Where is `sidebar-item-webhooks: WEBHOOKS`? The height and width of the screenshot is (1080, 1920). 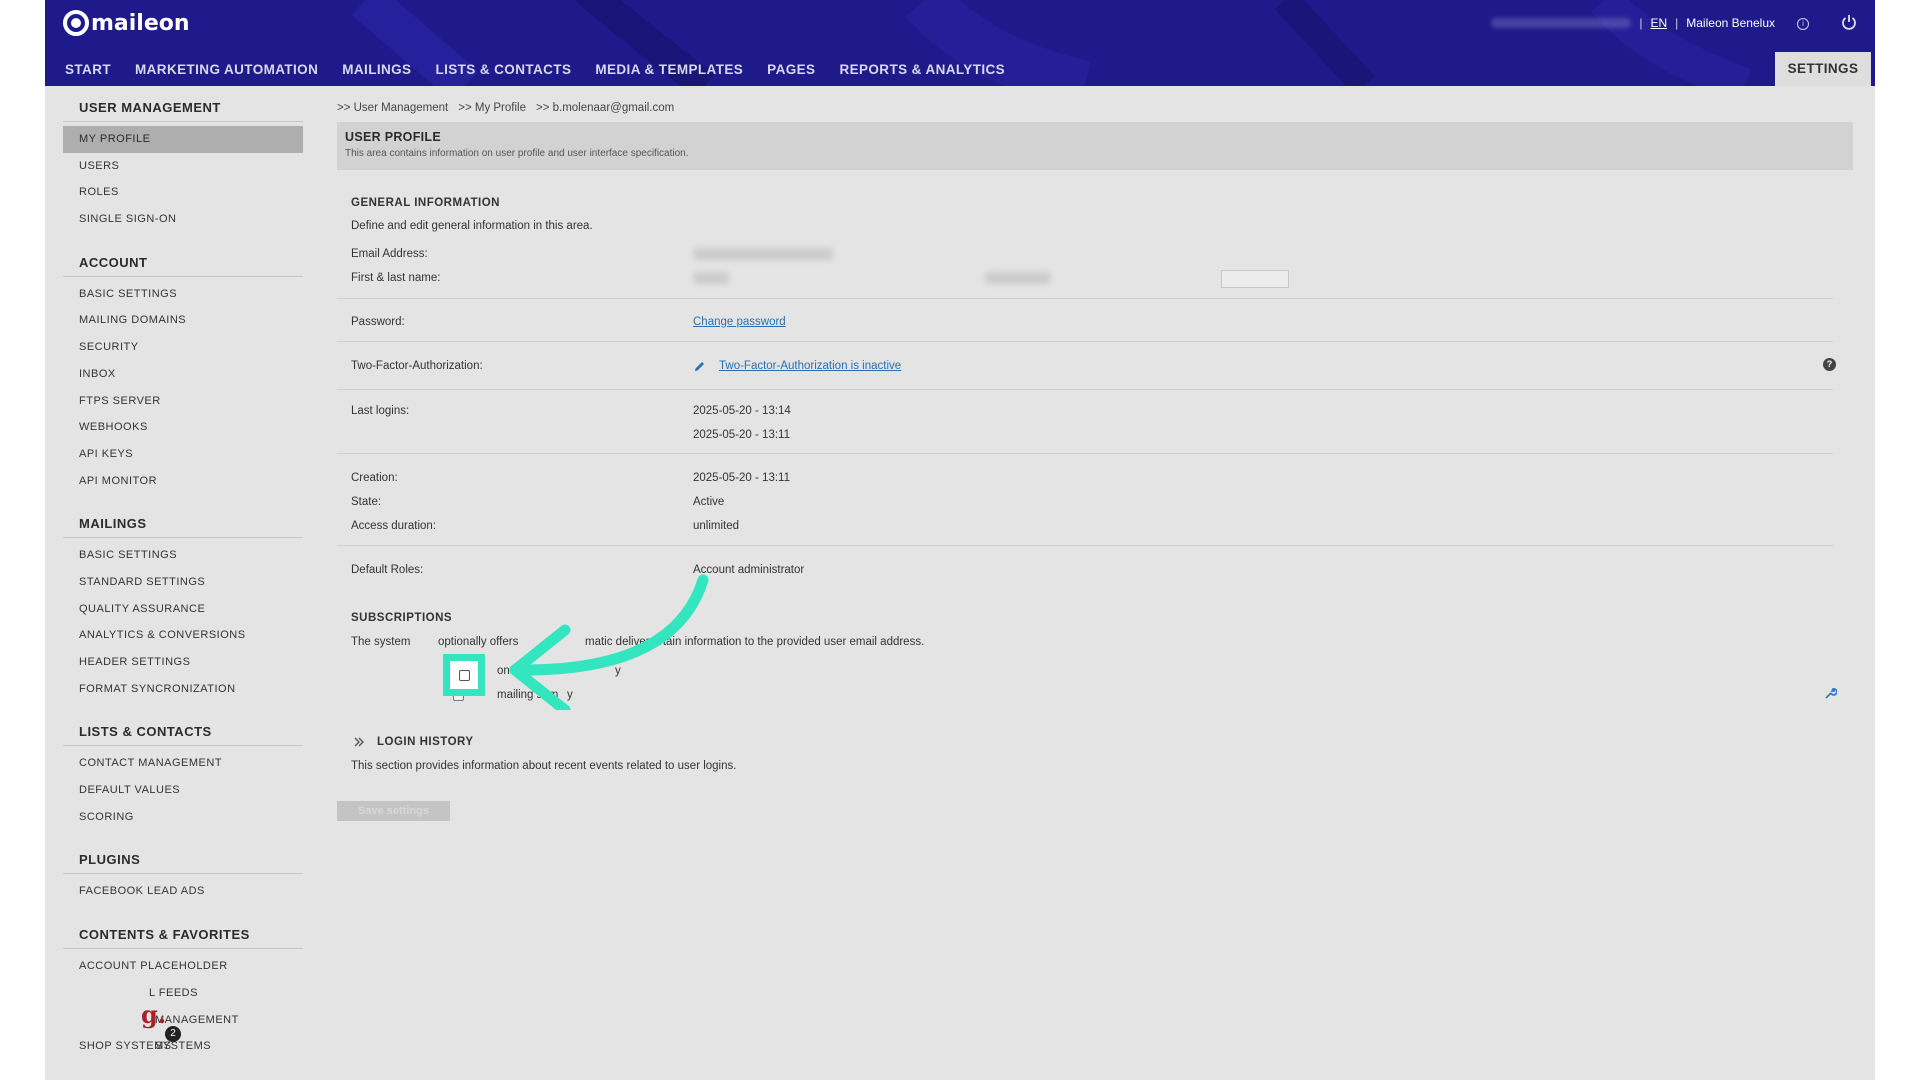 sidebar-item-webhooks: WEBHOOKS is located at coordinates (183, 427).